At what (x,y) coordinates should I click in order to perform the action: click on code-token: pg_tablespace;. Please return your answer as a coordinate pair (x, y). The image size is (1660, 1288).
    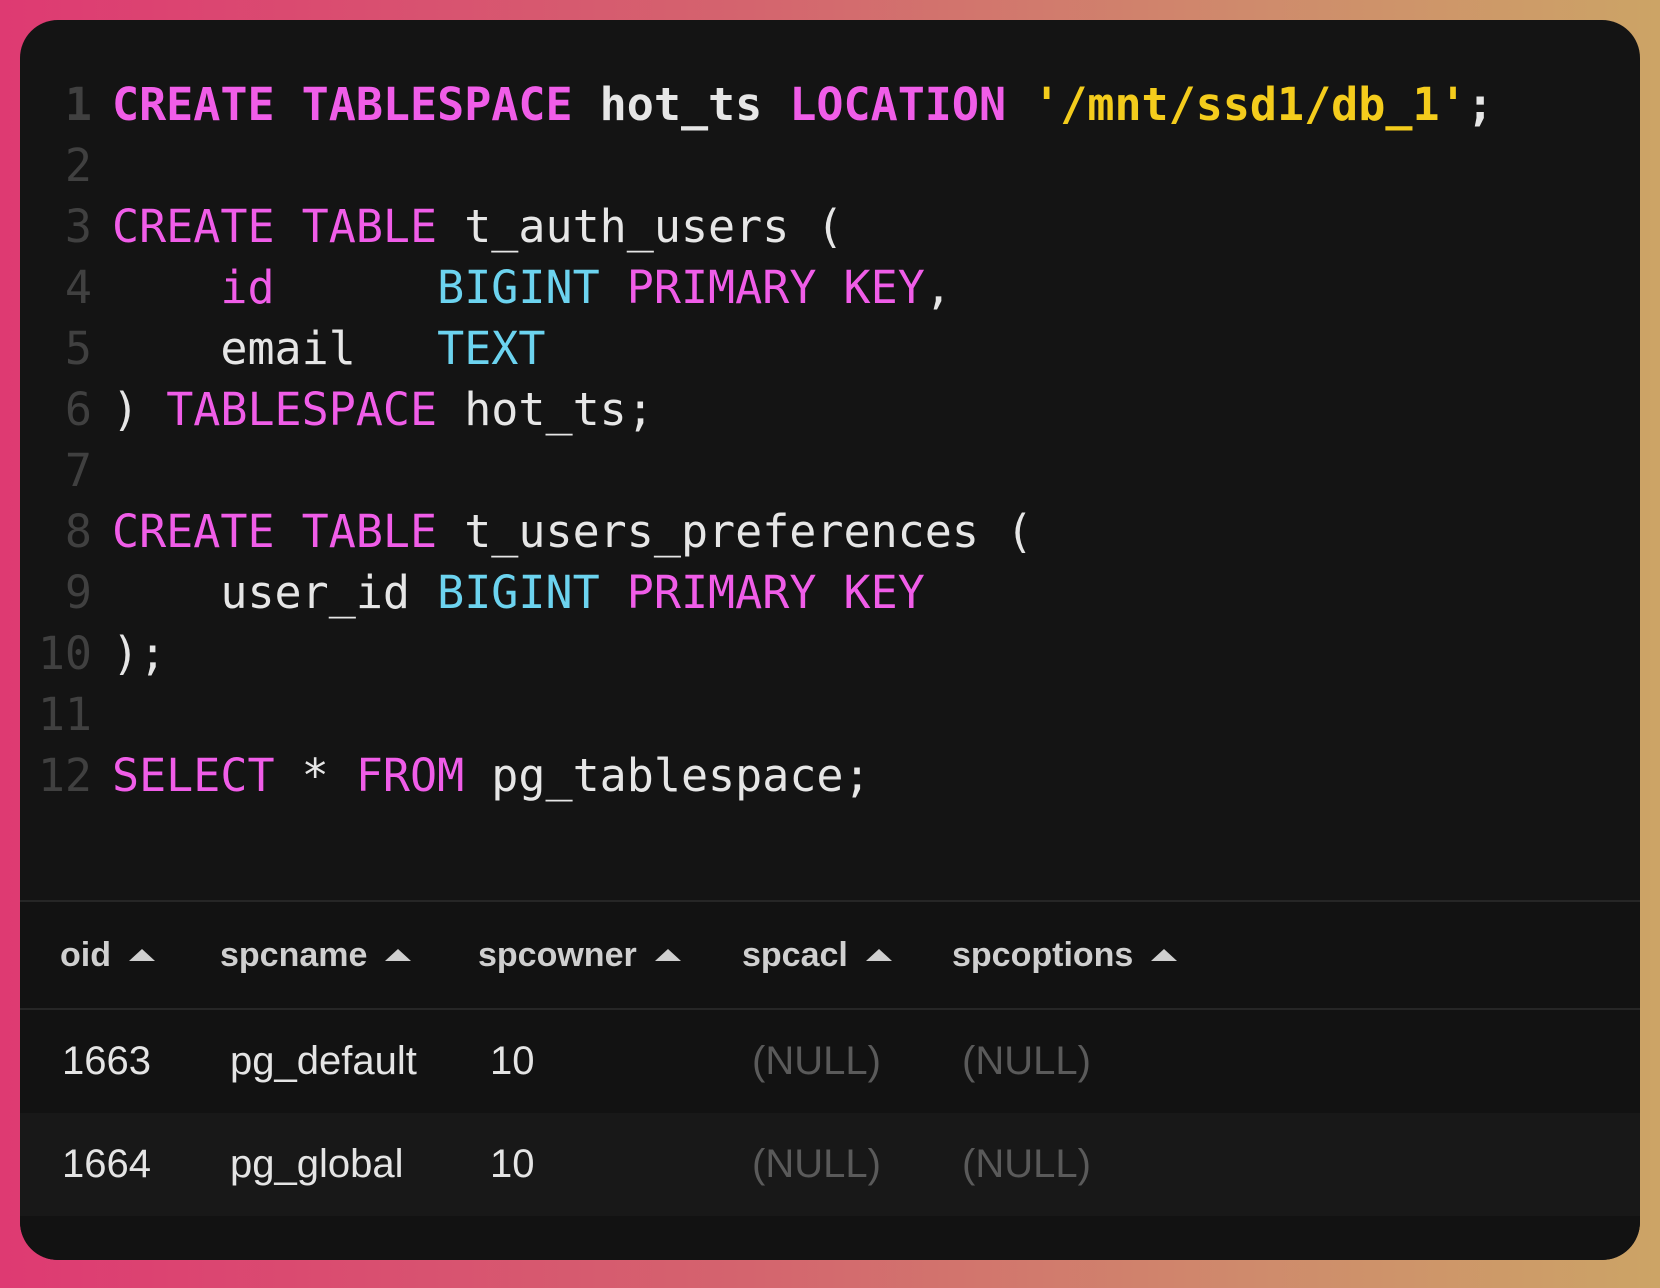
    Looking at the image, I should click on (667, 775).